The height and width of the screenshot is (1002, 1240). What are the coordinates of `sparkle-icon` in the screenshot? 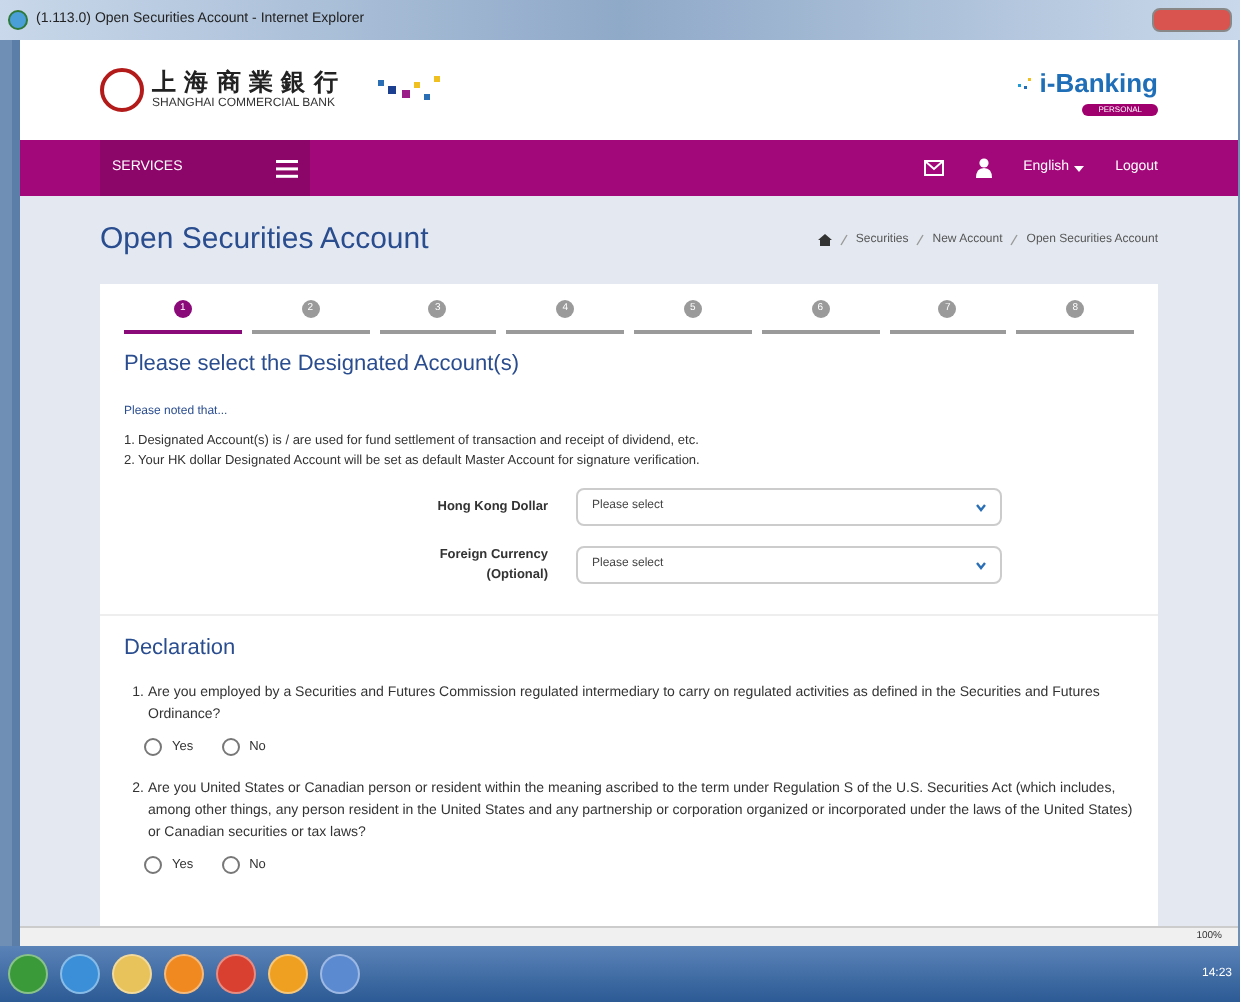 It's located at (1024, 84).